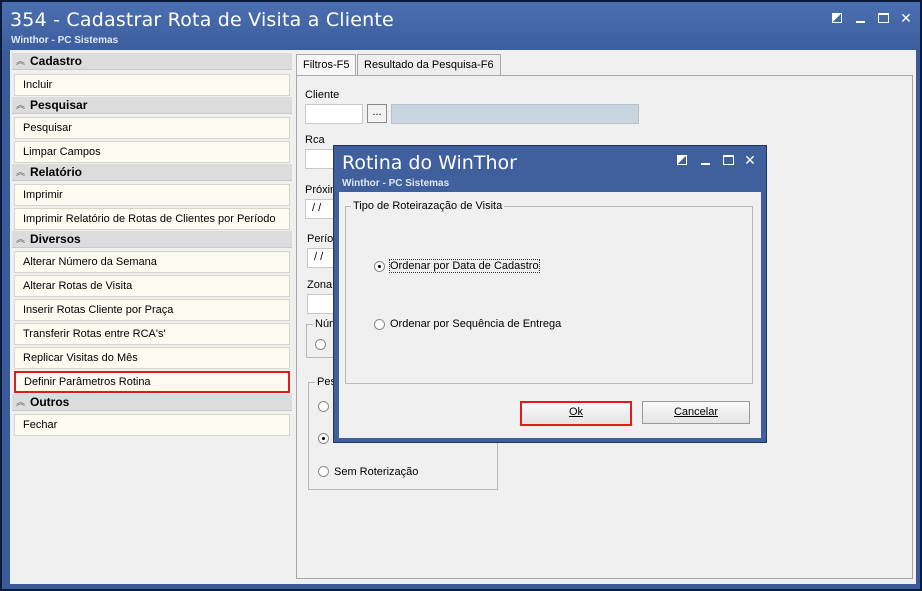  What do you see at coordinates (429, 163) in the screenshot?
I see `dialog-title: Rotina do WinThor` at bounding box center [429, 163].